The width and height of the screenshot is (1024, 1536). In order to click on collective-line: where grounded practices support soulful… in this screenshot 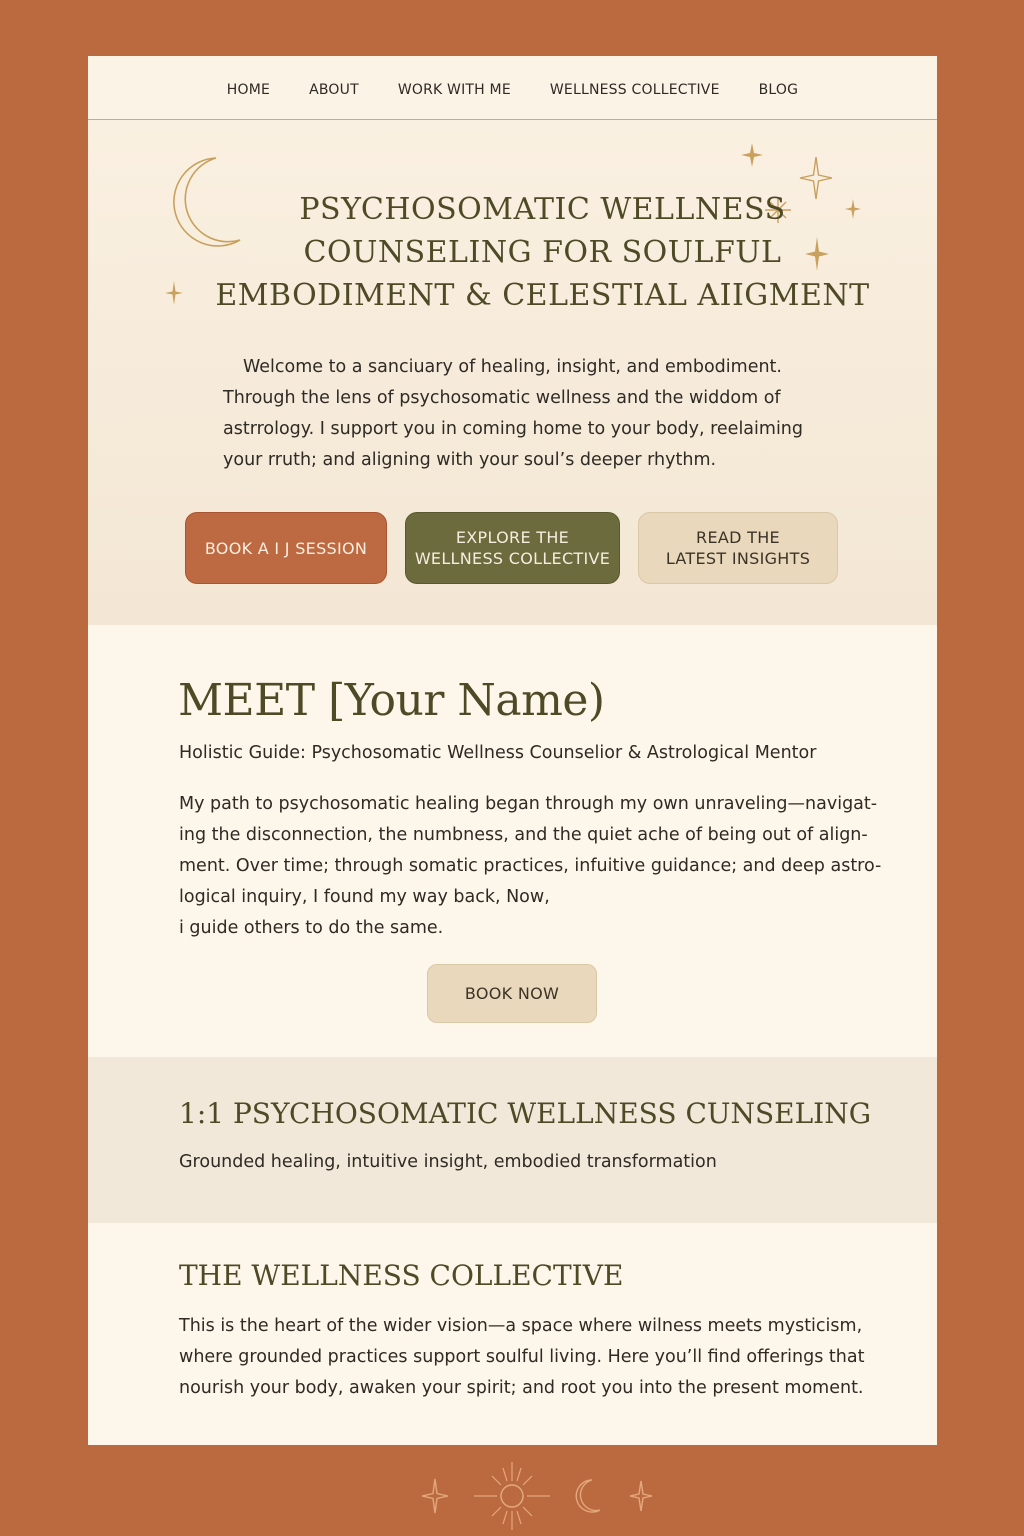, I will do `click(522, 1357)`.